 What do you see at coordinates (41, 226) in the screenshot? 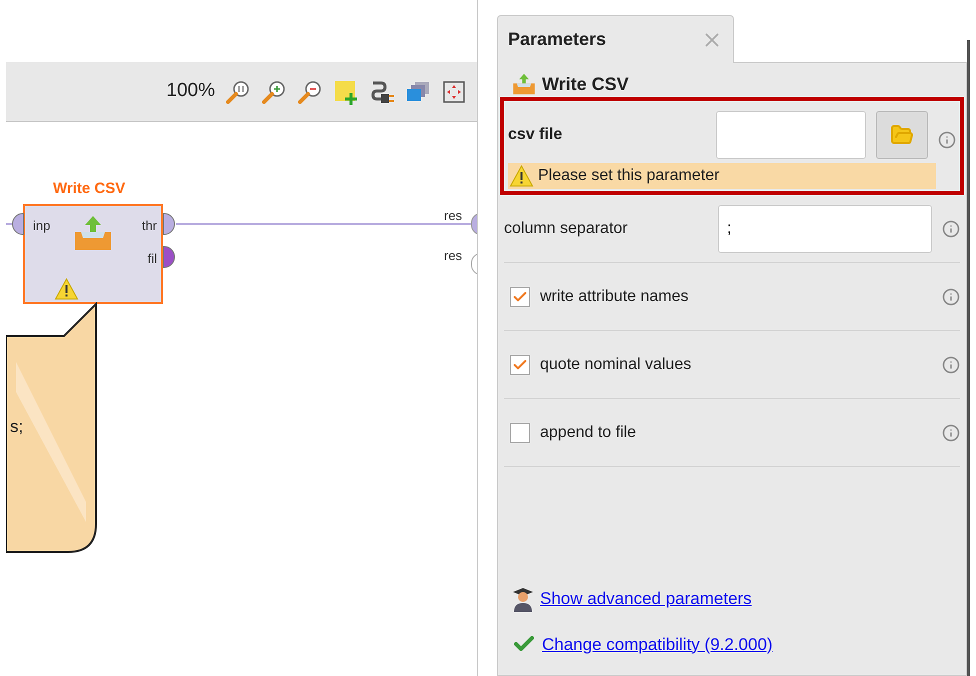
I see `port-label: inp` at bounding box center [41, 226].